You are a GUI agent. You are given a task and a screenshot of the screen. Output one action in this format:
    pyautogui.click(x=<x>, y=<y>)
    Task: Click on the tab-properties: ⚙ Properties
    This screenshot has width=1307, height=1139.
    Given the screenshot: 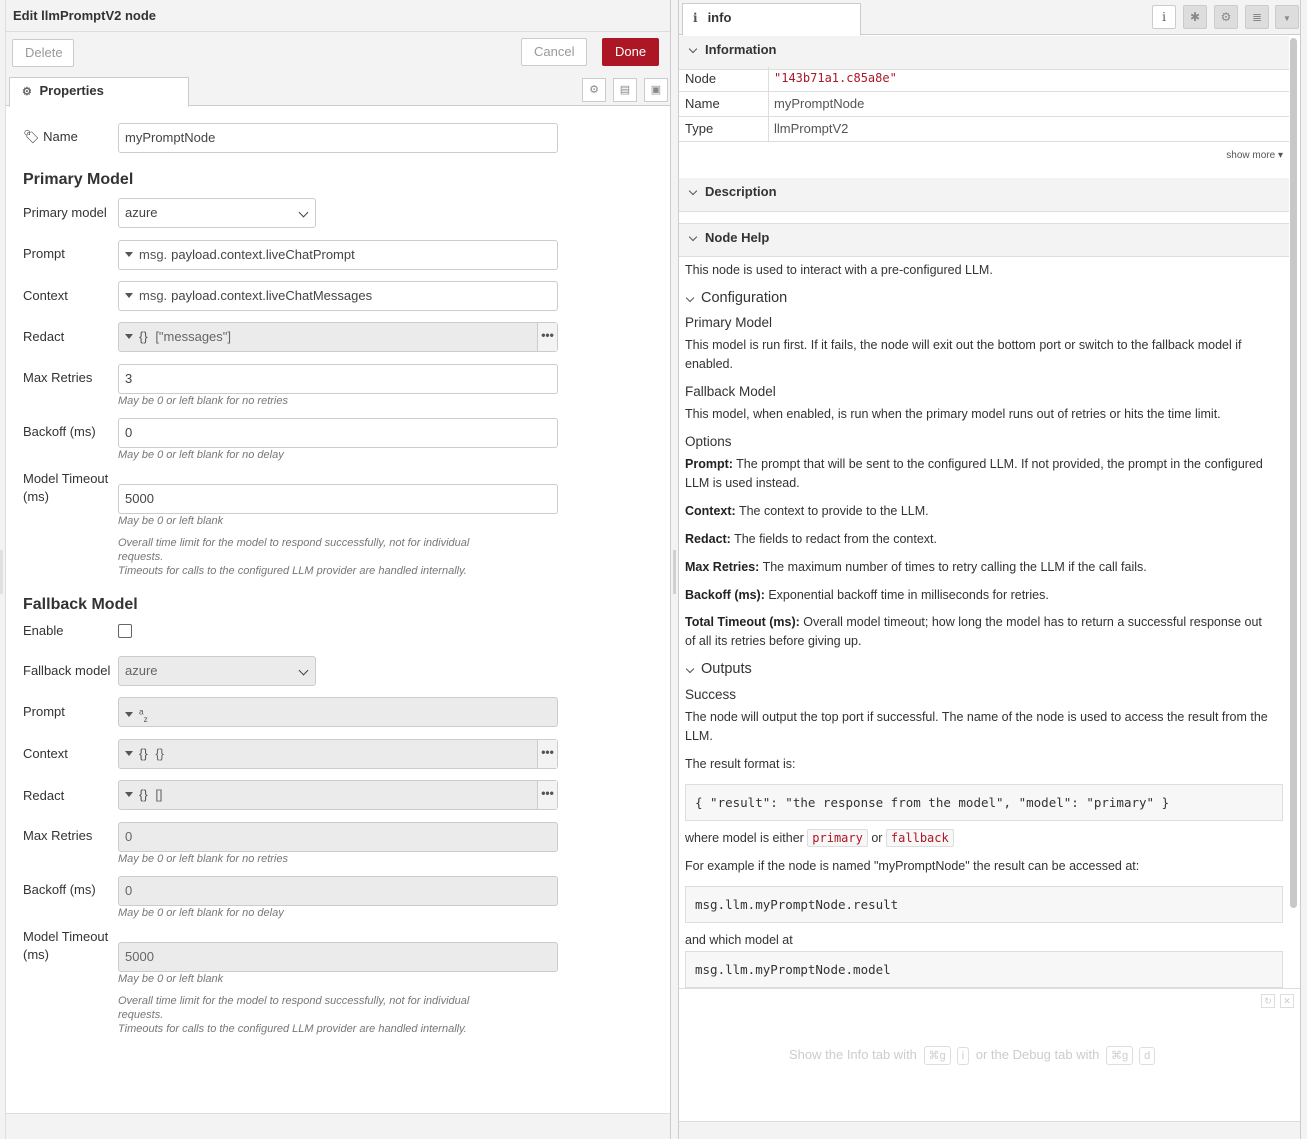 What is the action you would take?
    pyautogui.click(x=99, y=92)
    